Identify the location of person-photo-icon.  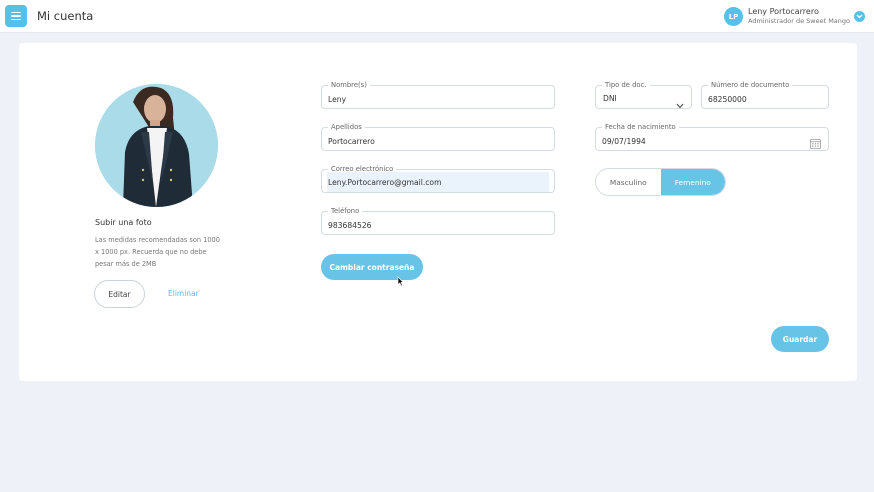
(156, 145).